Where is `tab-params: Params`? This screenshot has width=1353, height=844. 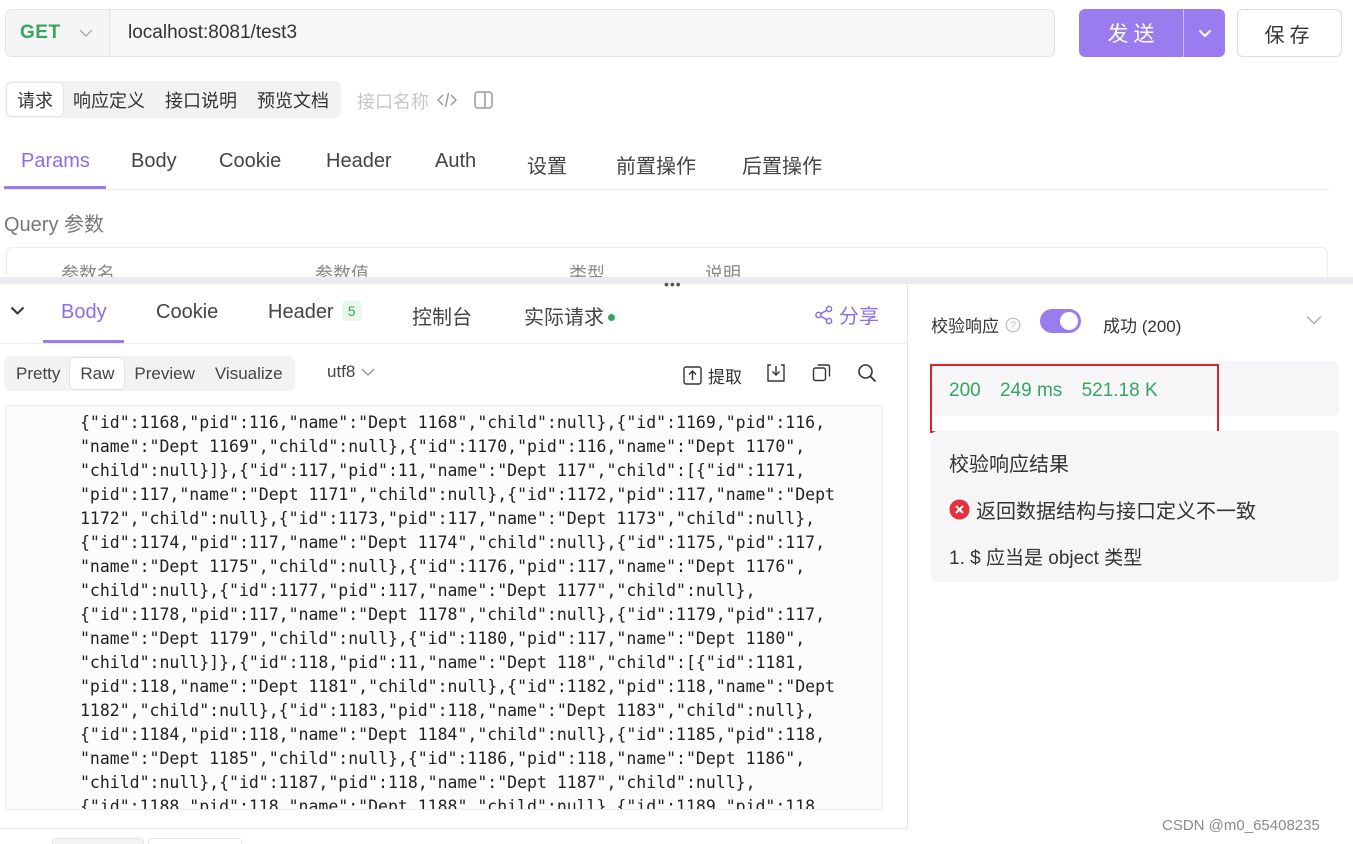
tab-params: Params is located at coordinates (55, 161).